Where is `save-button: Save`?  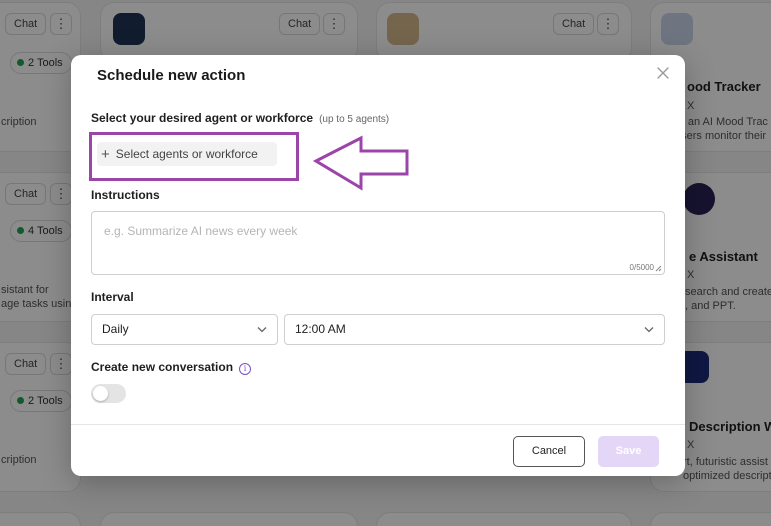 save-button: Save is located at coordinates (628, 451).